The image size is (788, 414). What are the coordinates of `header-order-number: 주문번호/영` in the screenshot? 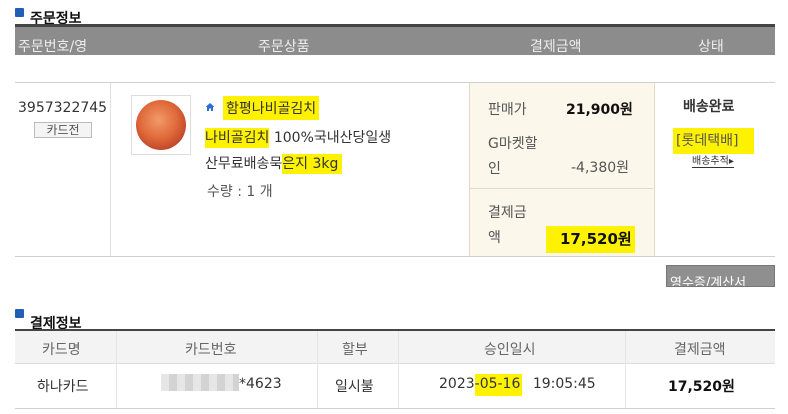 It's located at (53, 47).